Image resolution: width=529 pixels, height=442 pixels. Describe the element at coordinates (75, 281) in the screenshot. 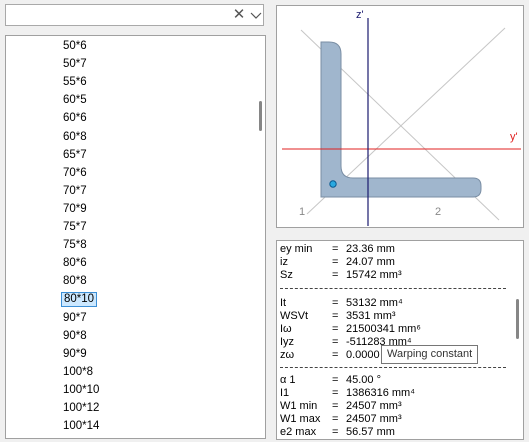

I see `list-item: 80*8` at that location.